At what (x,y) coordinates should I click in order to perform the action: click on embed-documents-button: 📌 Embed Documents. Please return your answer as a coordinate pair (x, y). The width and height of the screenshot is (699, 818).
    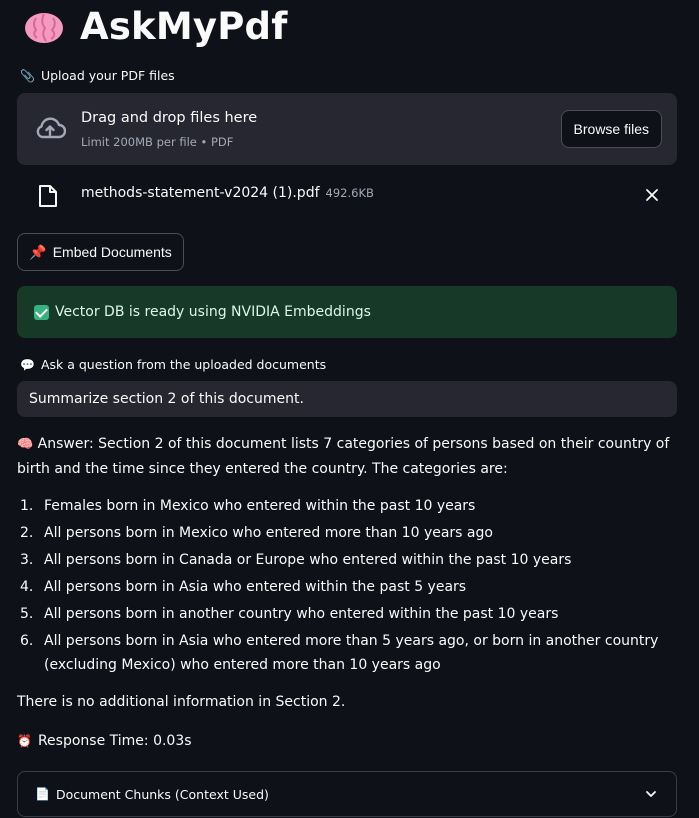
    Looking at the image, I should click on (100, 252).